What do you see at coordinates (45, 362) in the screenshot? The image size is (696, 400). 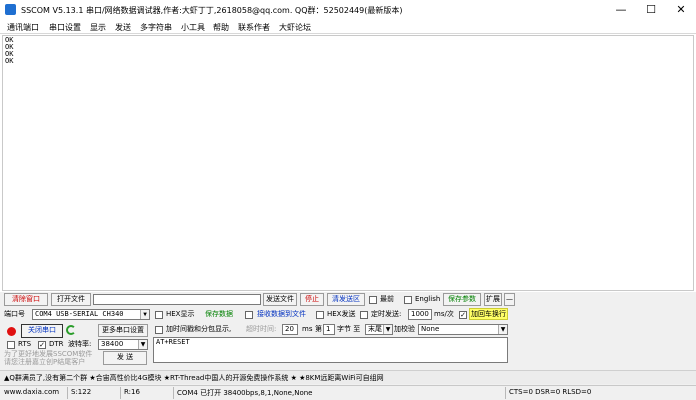 I see `promo-line-2: 请您注册嘉立创P结尾客户` at bounding box center [45, 362].